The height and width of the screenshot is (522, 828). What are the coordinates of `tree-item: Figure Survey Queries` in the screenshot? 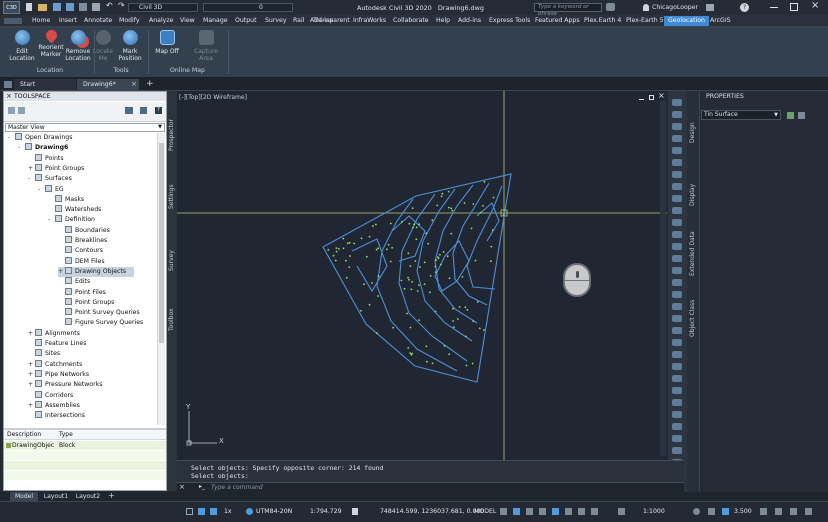 It's located at (100, 323).